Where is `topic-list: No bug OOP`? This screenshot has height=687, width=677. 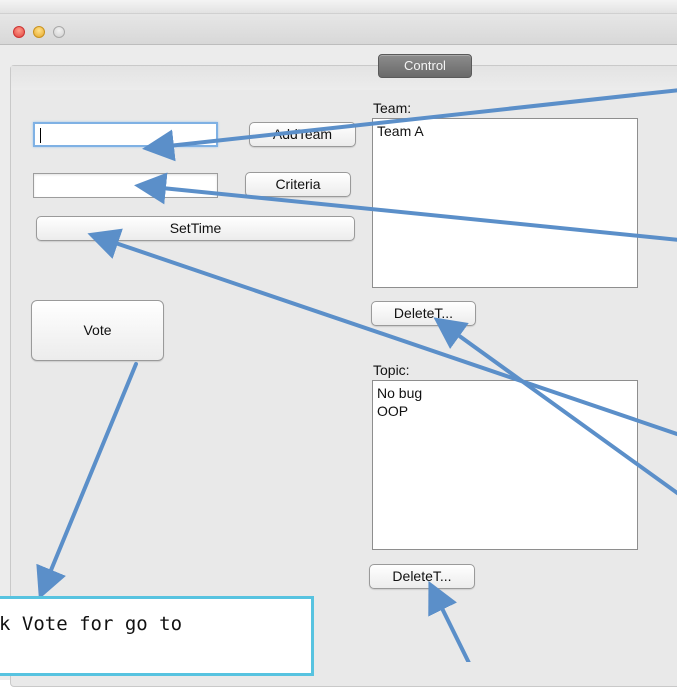
topic-list: No bug OOP is located at coordinates (505, 465).